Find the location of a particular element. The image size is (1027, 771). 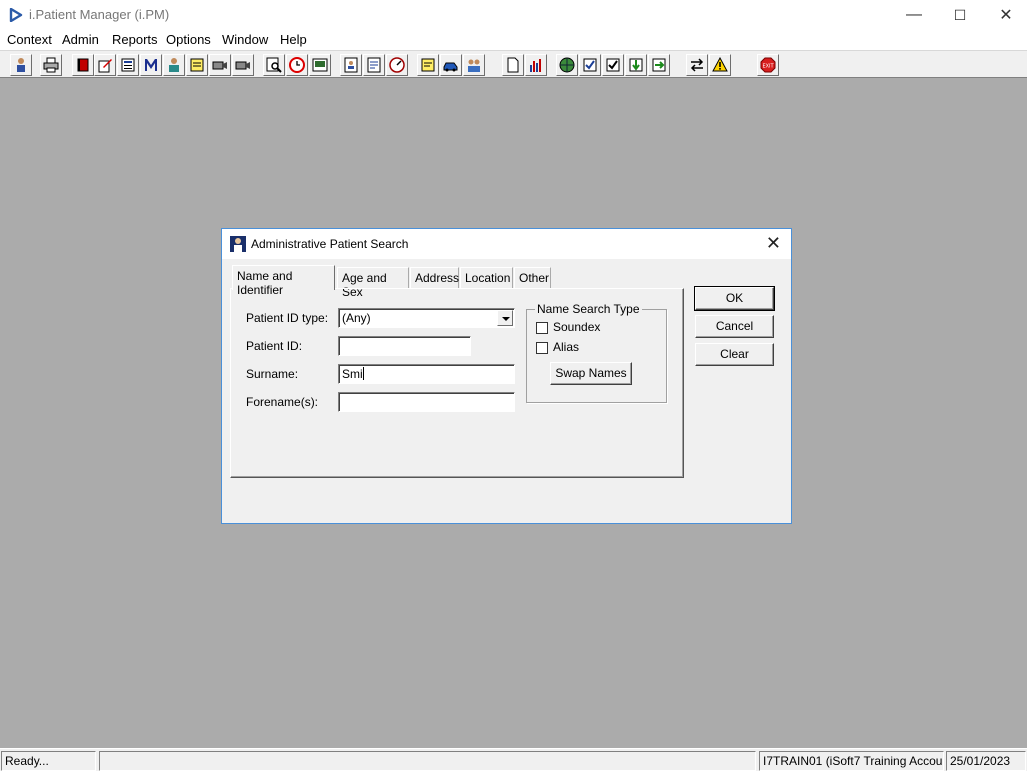

car-icon is located at coordinates (451, 65).